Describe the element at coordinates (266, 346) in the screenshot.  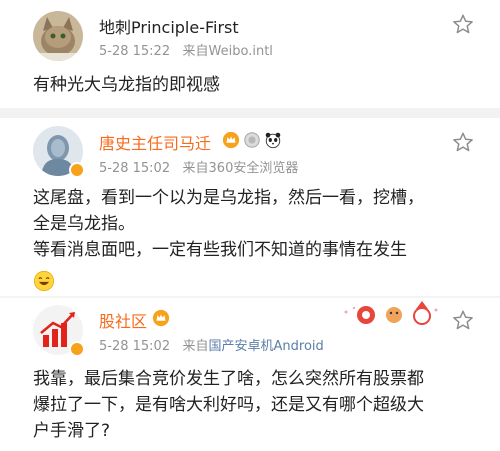
I see `post-source: 国产安卓机Android` at that location.